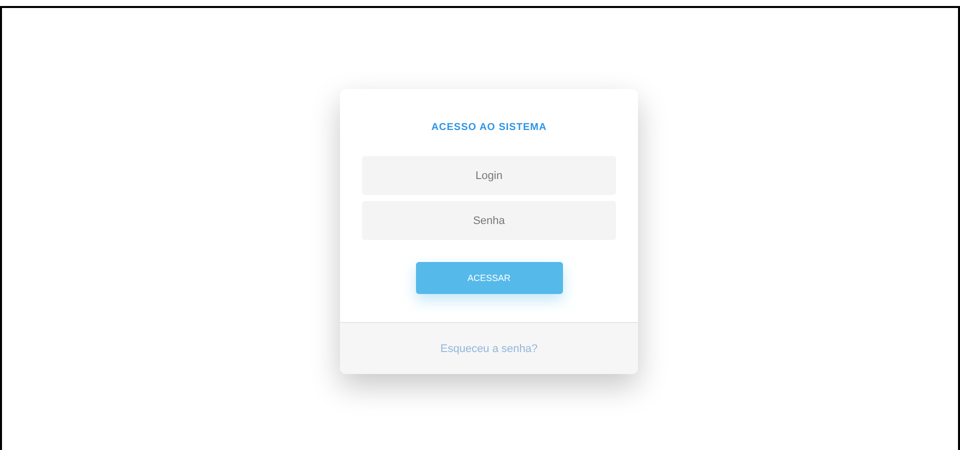 This screenshot has width=960, height=450. I want to click on card-title: ACESSO AO SISTEMA, so click(489, 127).